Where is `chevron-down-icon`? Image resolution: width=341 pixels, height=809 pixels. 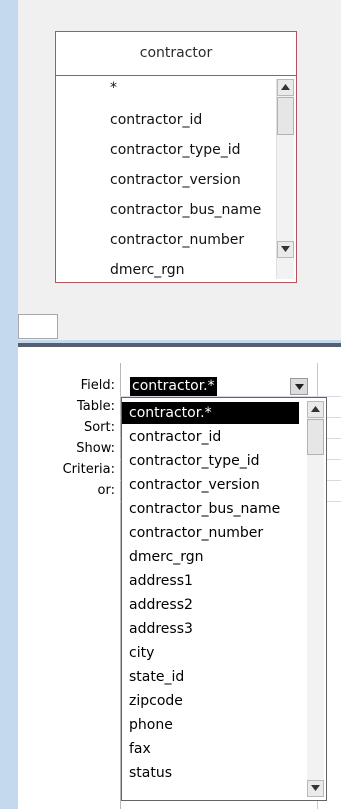 chevron-down-icon is located at coordinates (299, 387).